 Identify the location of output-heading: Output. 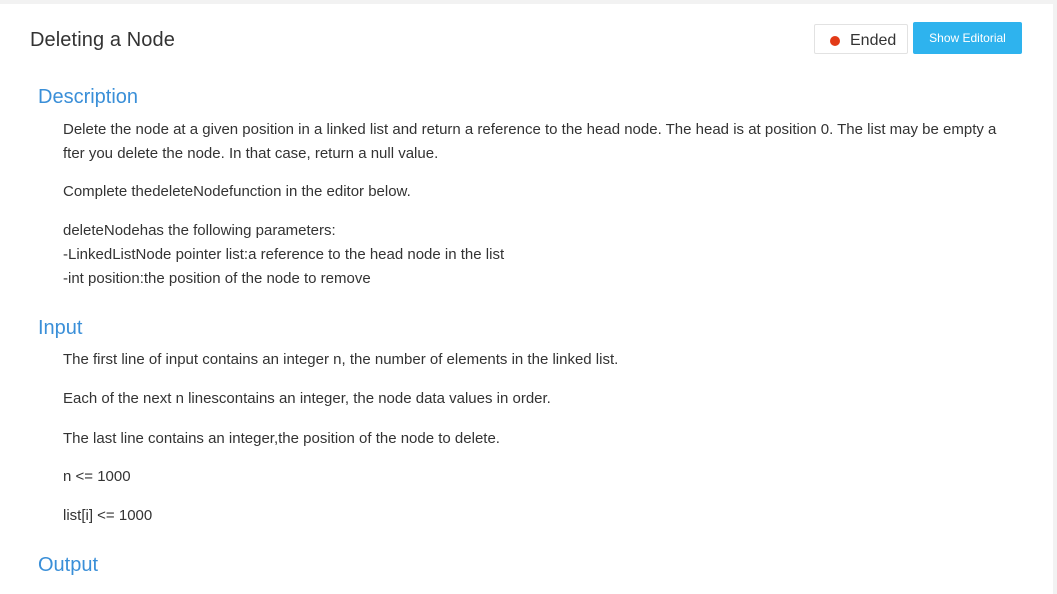
(68, 565).